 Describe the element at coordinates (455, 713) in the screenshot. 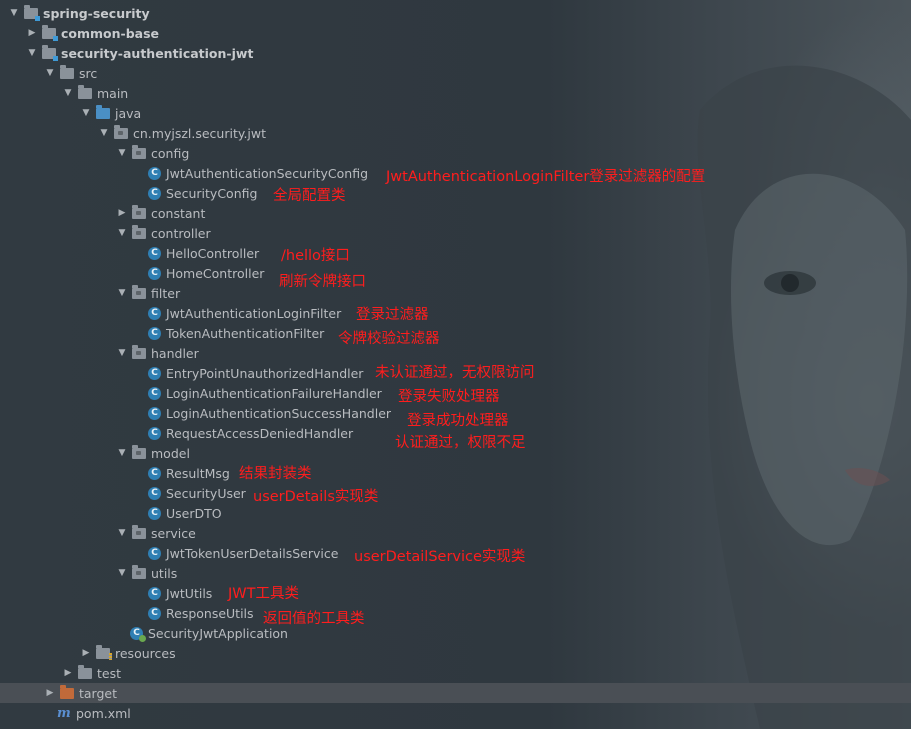

I see `tree-row: m pom.xml` at that location.